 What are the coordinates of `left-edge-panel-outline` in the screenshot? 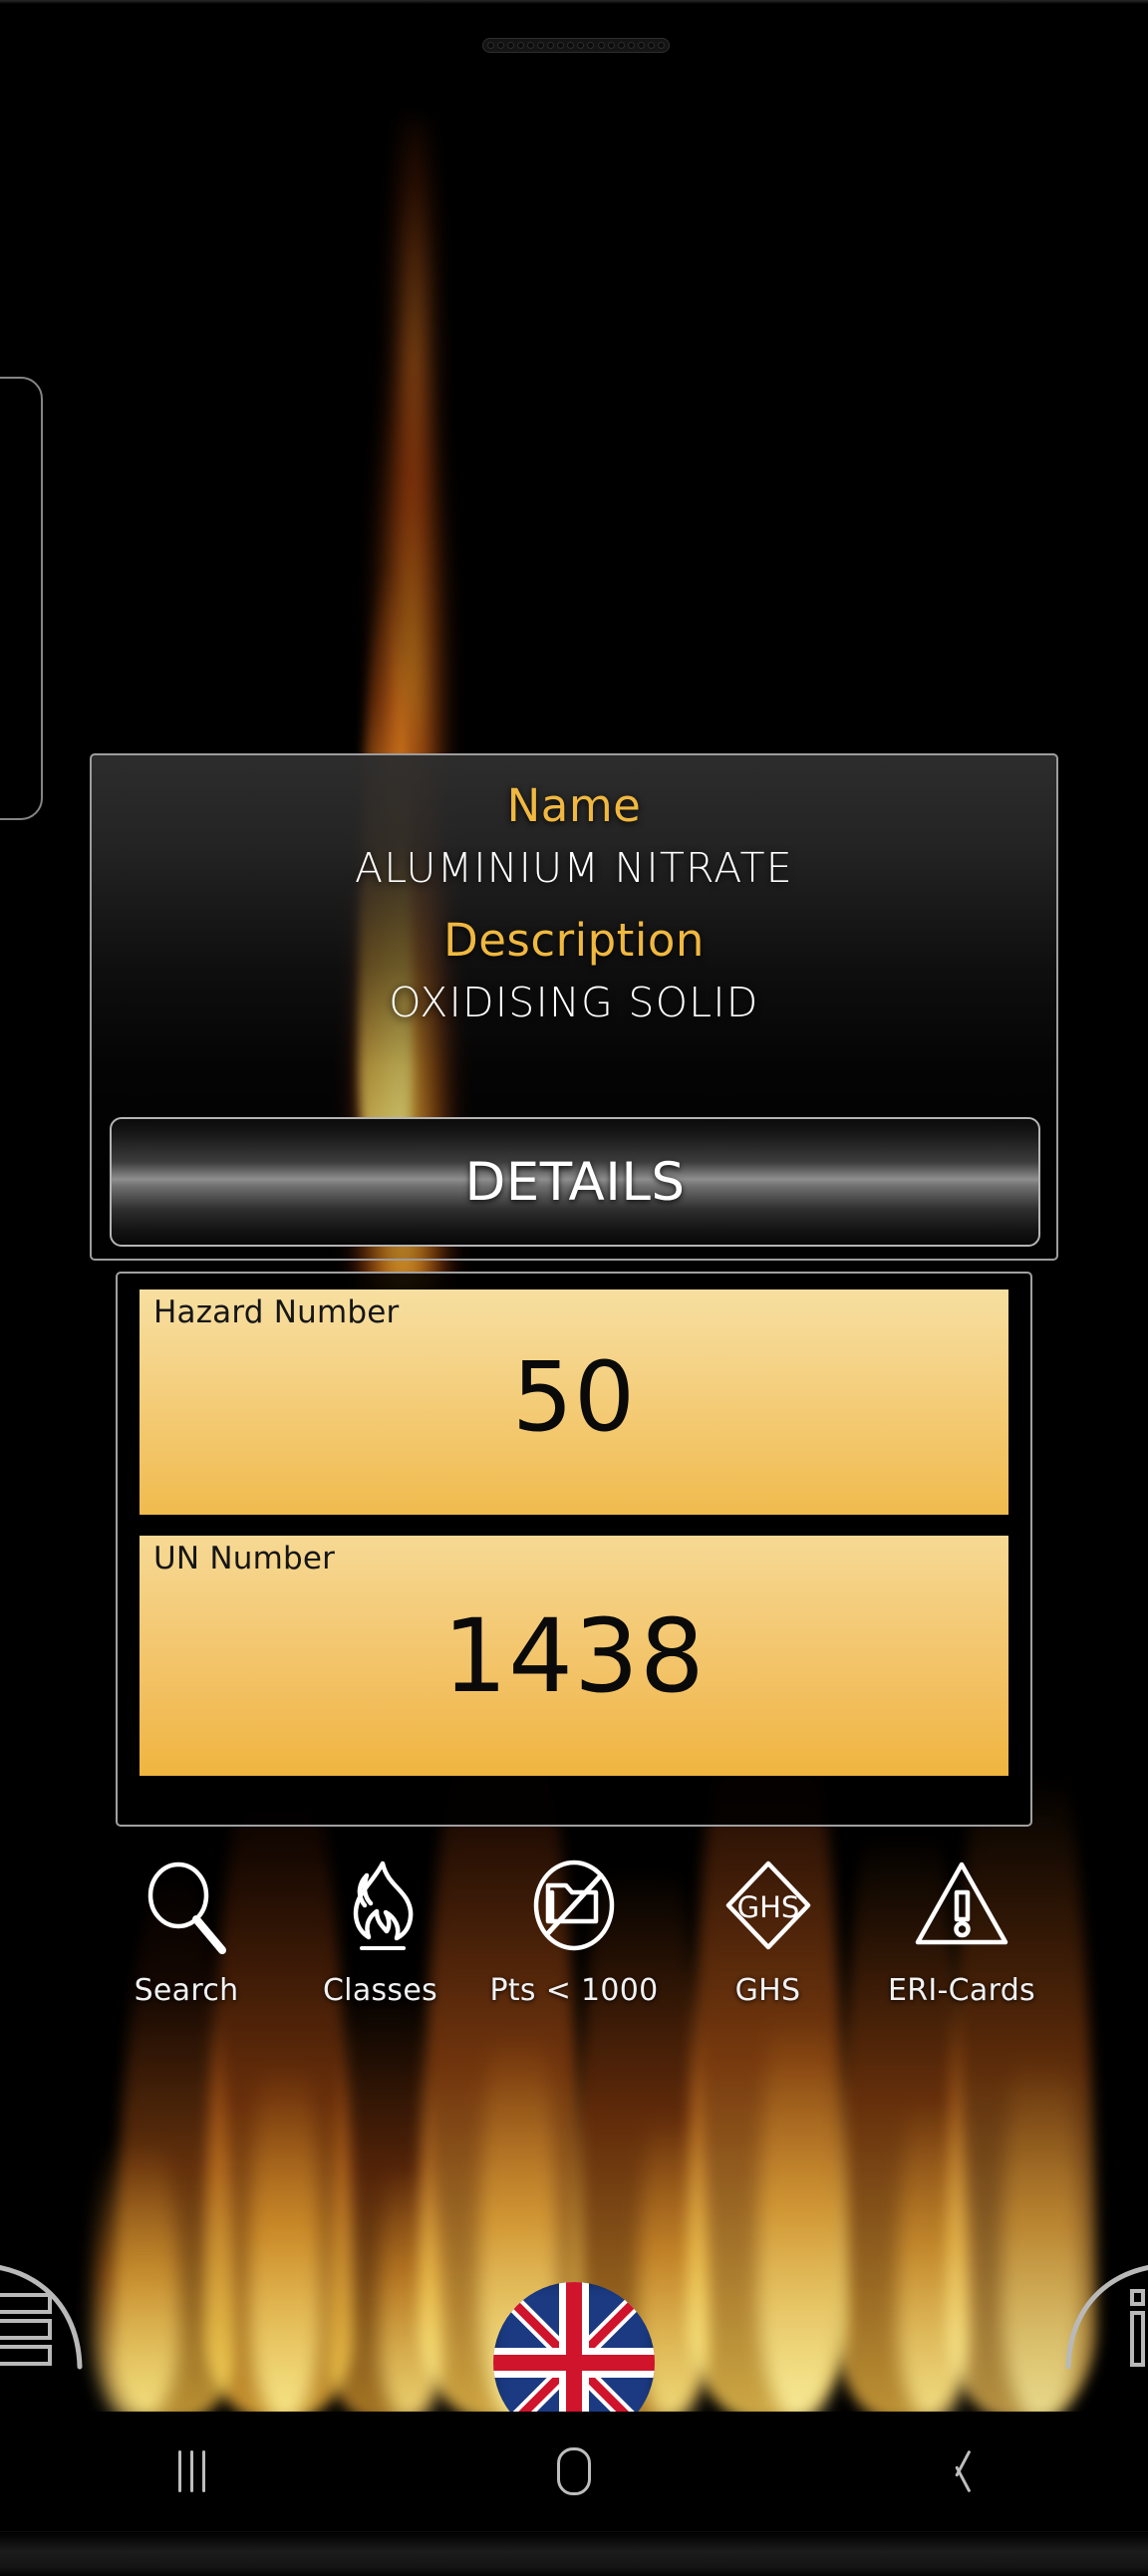 It's located at (21, 598).